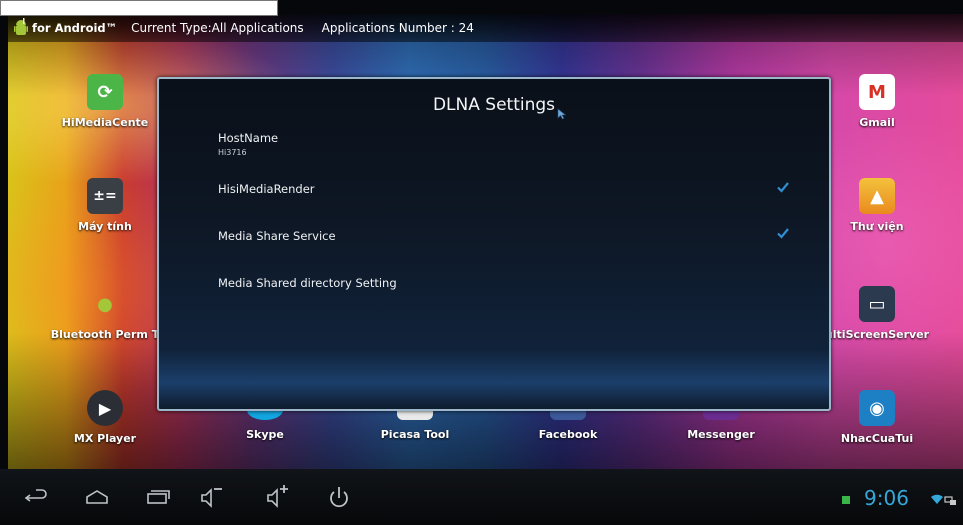 The image size is (963, 525). I want to click on app-gmail: M Gmail, so click(877, 101).